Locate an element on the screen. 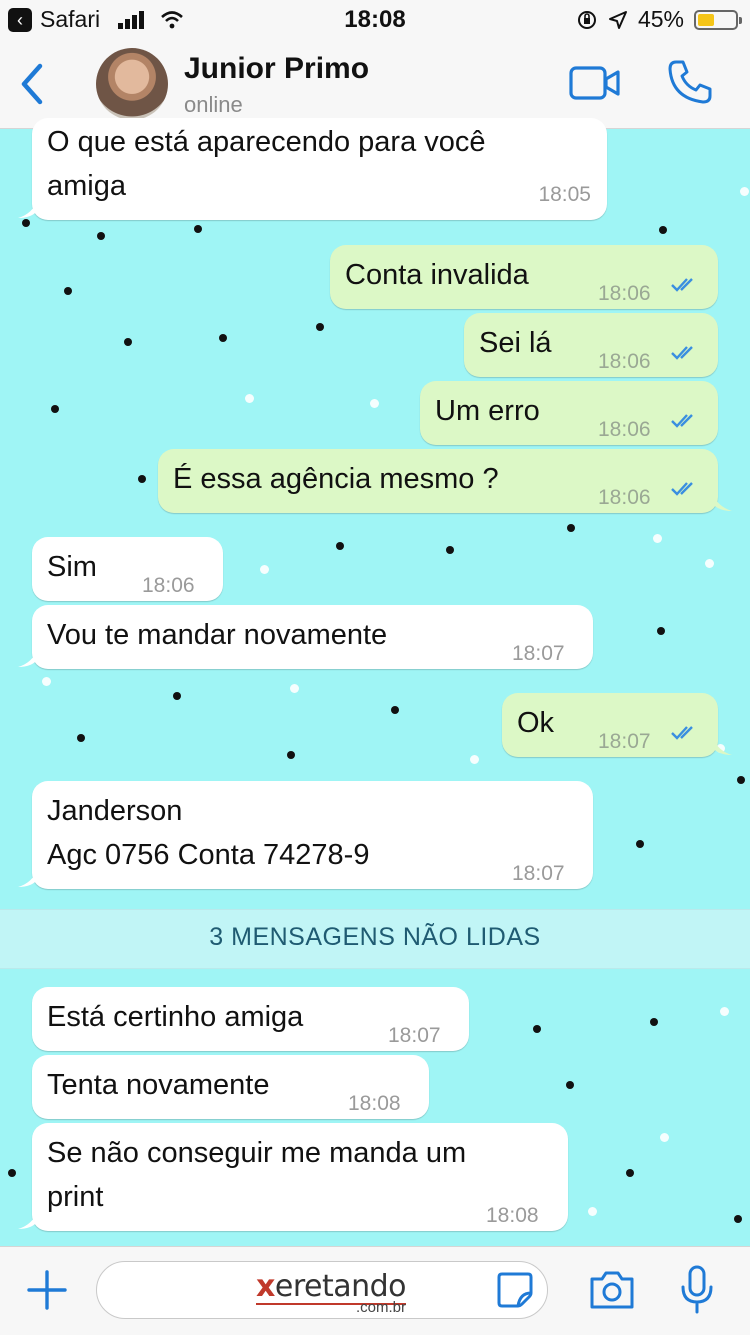 The height and width of the screenshot is (1335, 750). unread-divider-label: 3 MENSAGENS NÃO LIDAS is located at coordinates (375, 937).